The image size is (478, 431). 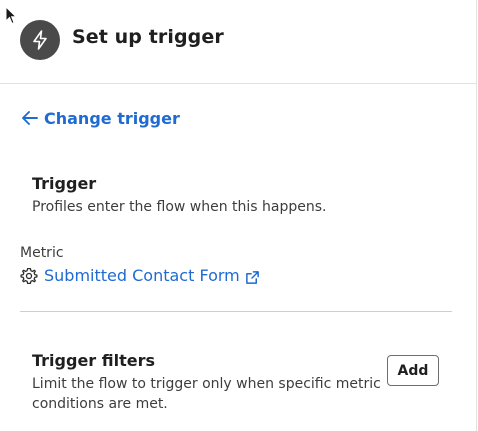 I want to click on trigger-filters-description-line2: conditions are met., so click(x=100, y=404).